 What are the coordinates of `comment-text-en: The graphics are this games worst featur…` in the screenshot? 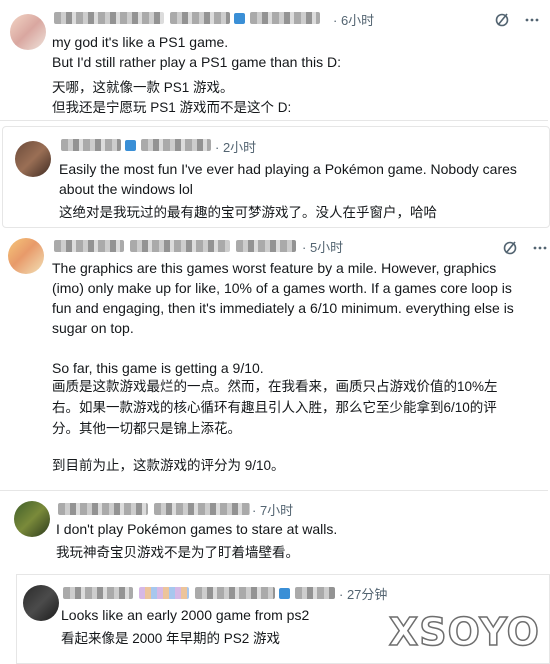 It's located at (283, 318).